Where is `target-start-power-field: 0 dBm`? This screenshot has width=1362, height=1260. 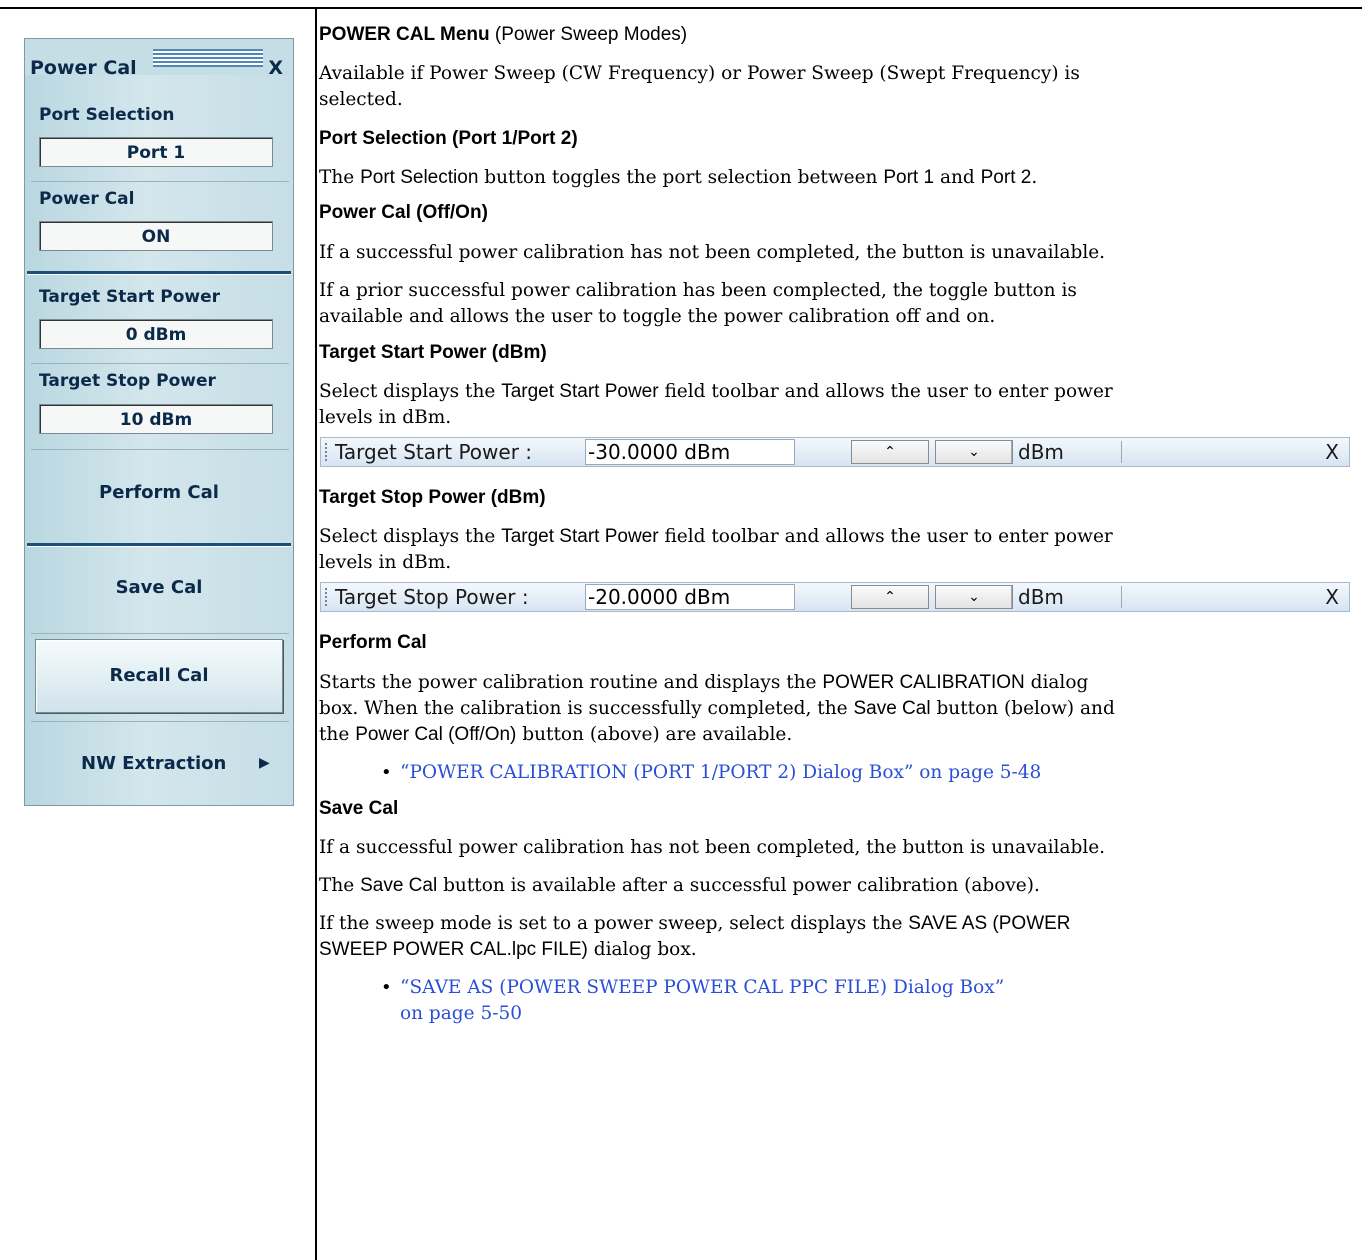
target-start-power-field: 0 dBm is located at coordinates (156, 334).